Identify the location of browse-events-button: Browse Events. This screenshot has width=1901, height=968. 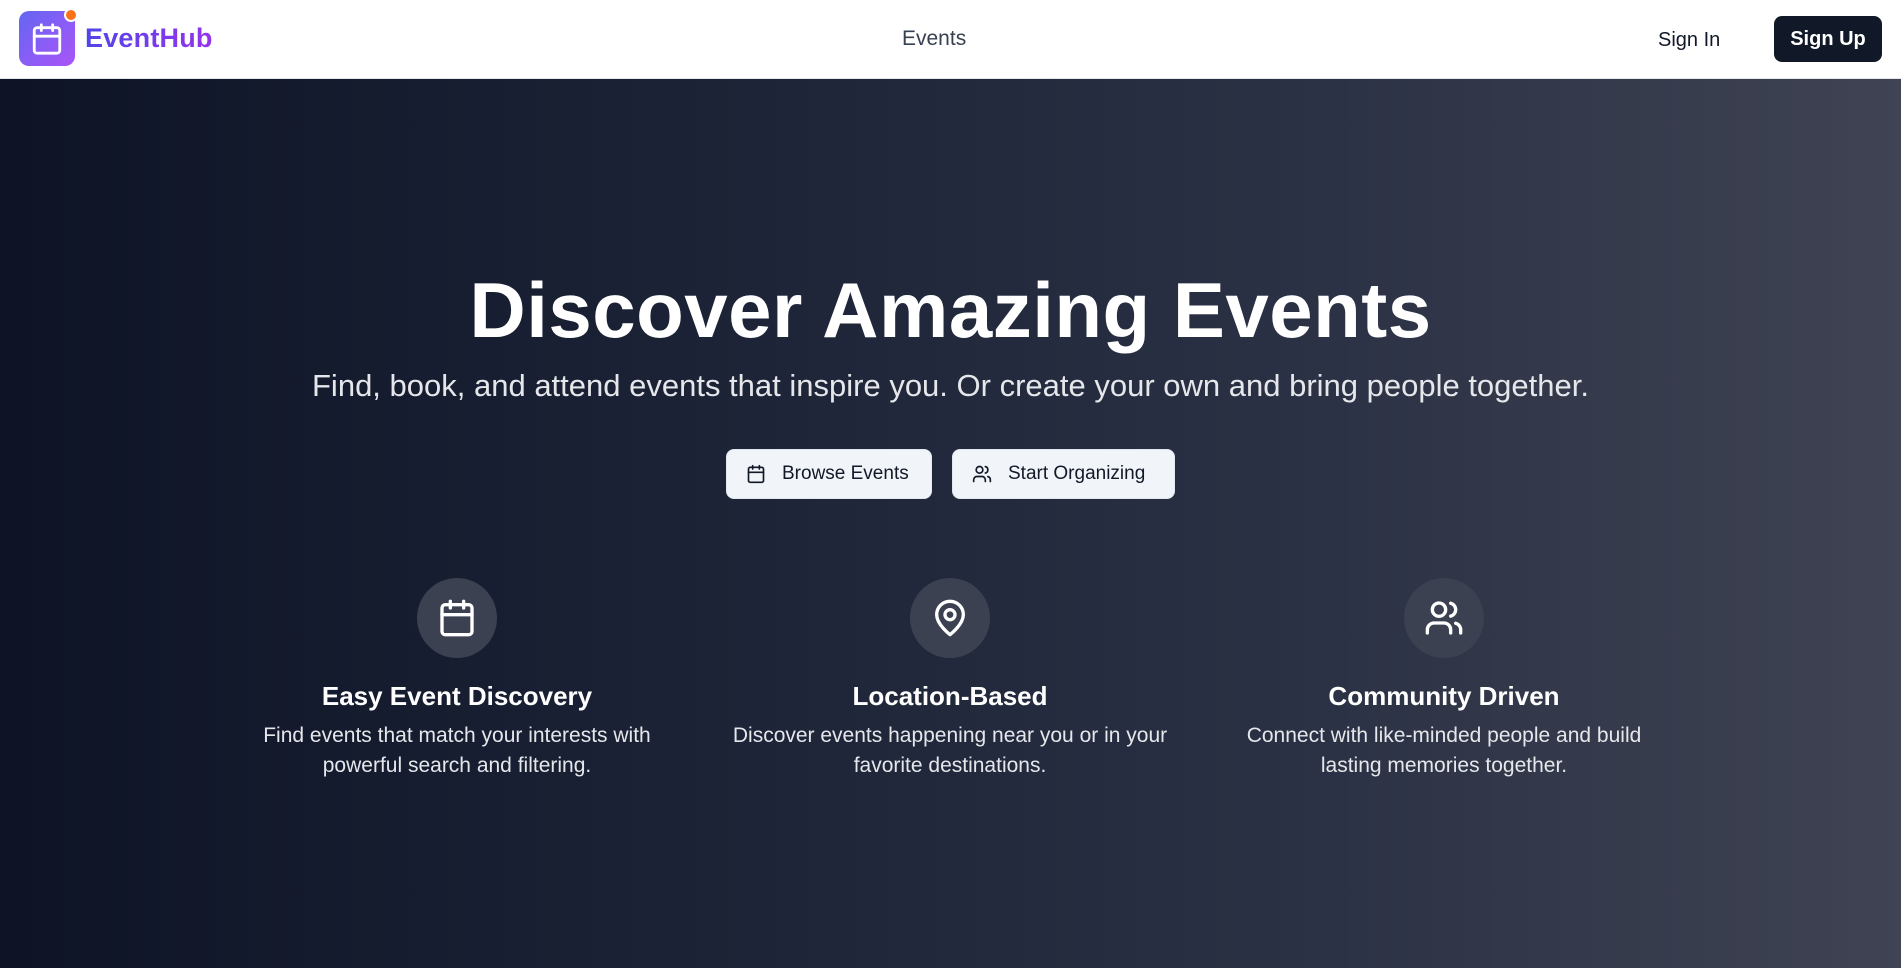
(829, 474).